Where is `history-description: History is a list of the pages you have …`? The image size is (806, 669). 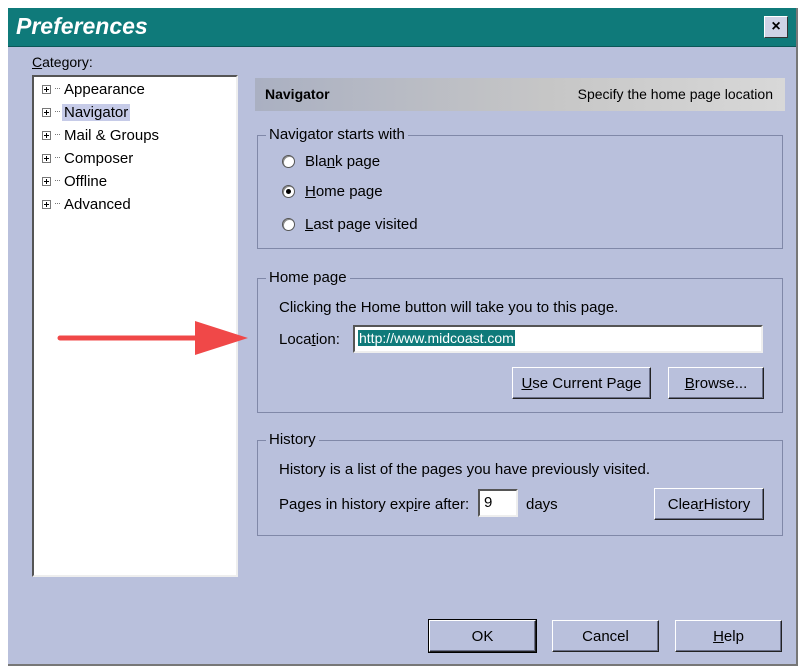 history-description: History is a list of the pages you have … is located at coordinates (465, 469).